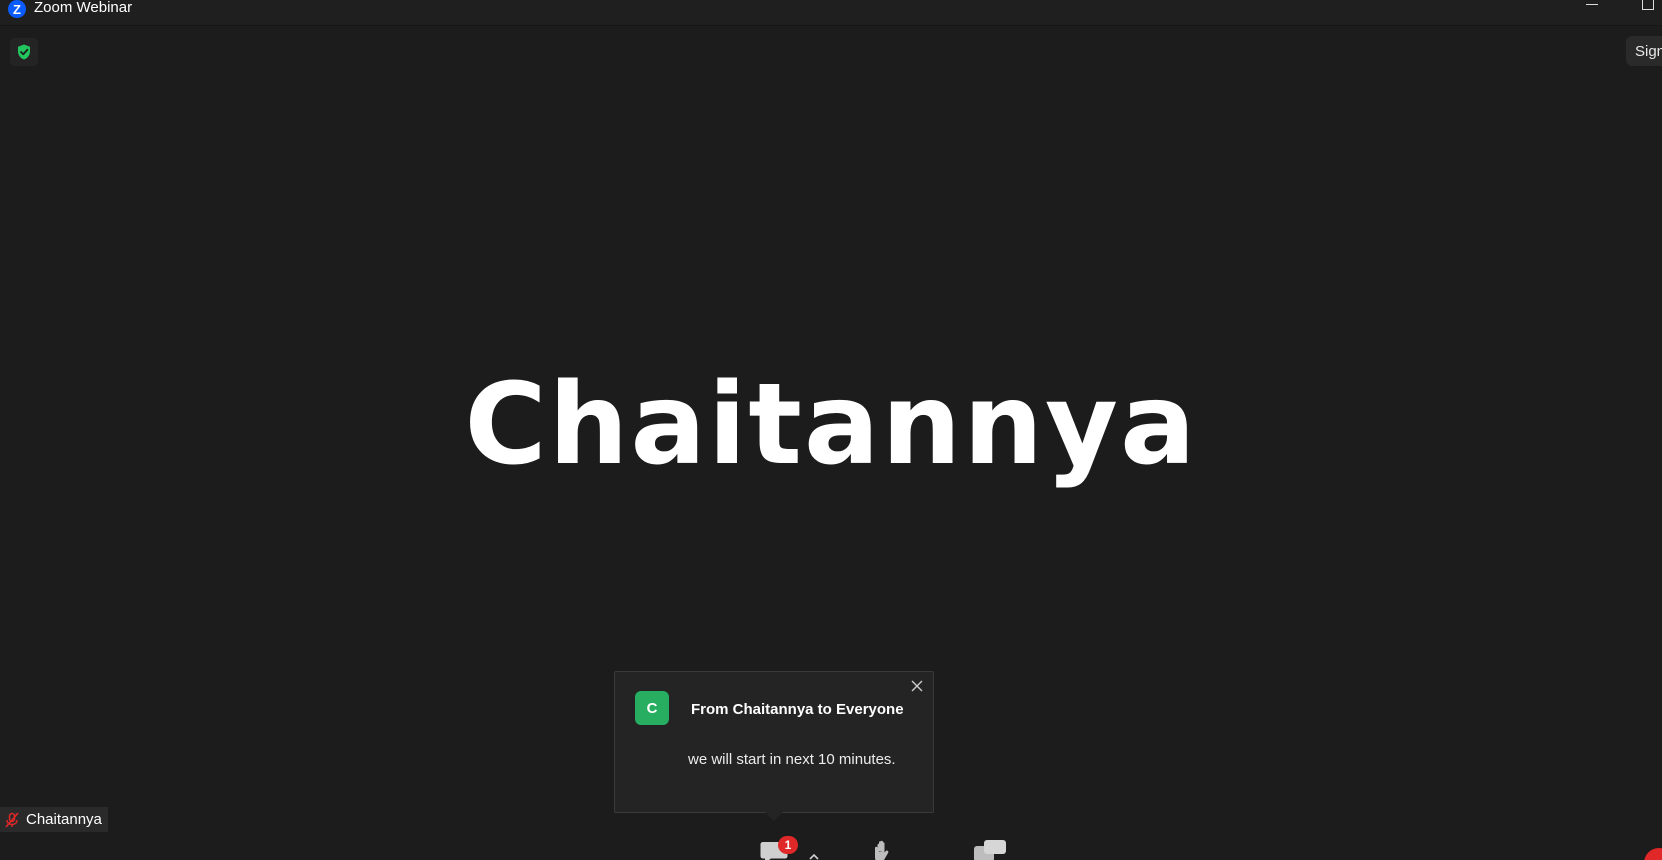  What do you see at coordinates (1592, 4) in the screenshot?
I see `minimize-icon` at bounding box center [1592, 4].